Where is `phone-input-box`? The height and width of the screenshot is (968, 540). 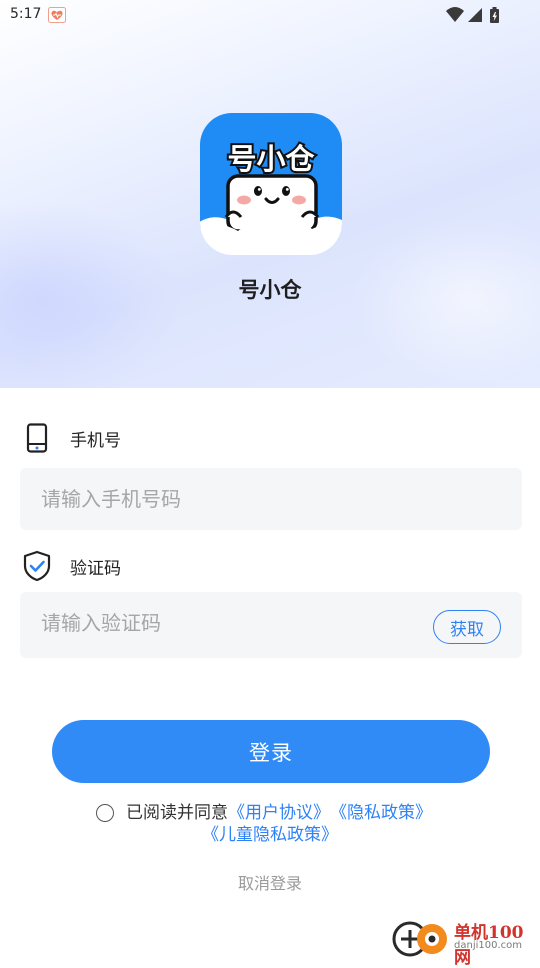
phone-input-box is located at coordinates (271, 499).